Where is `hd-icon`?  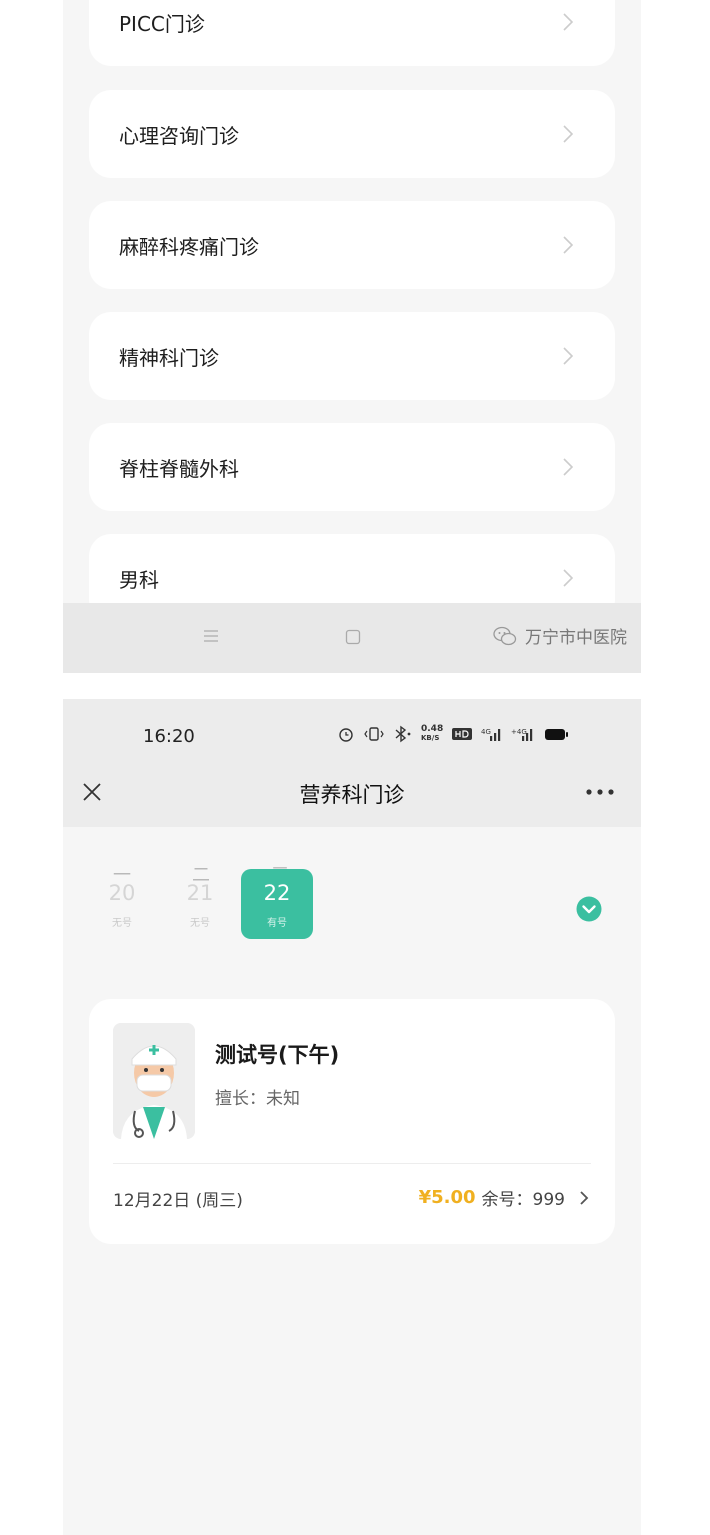 hd-icon is located at coordinates (462, 734).